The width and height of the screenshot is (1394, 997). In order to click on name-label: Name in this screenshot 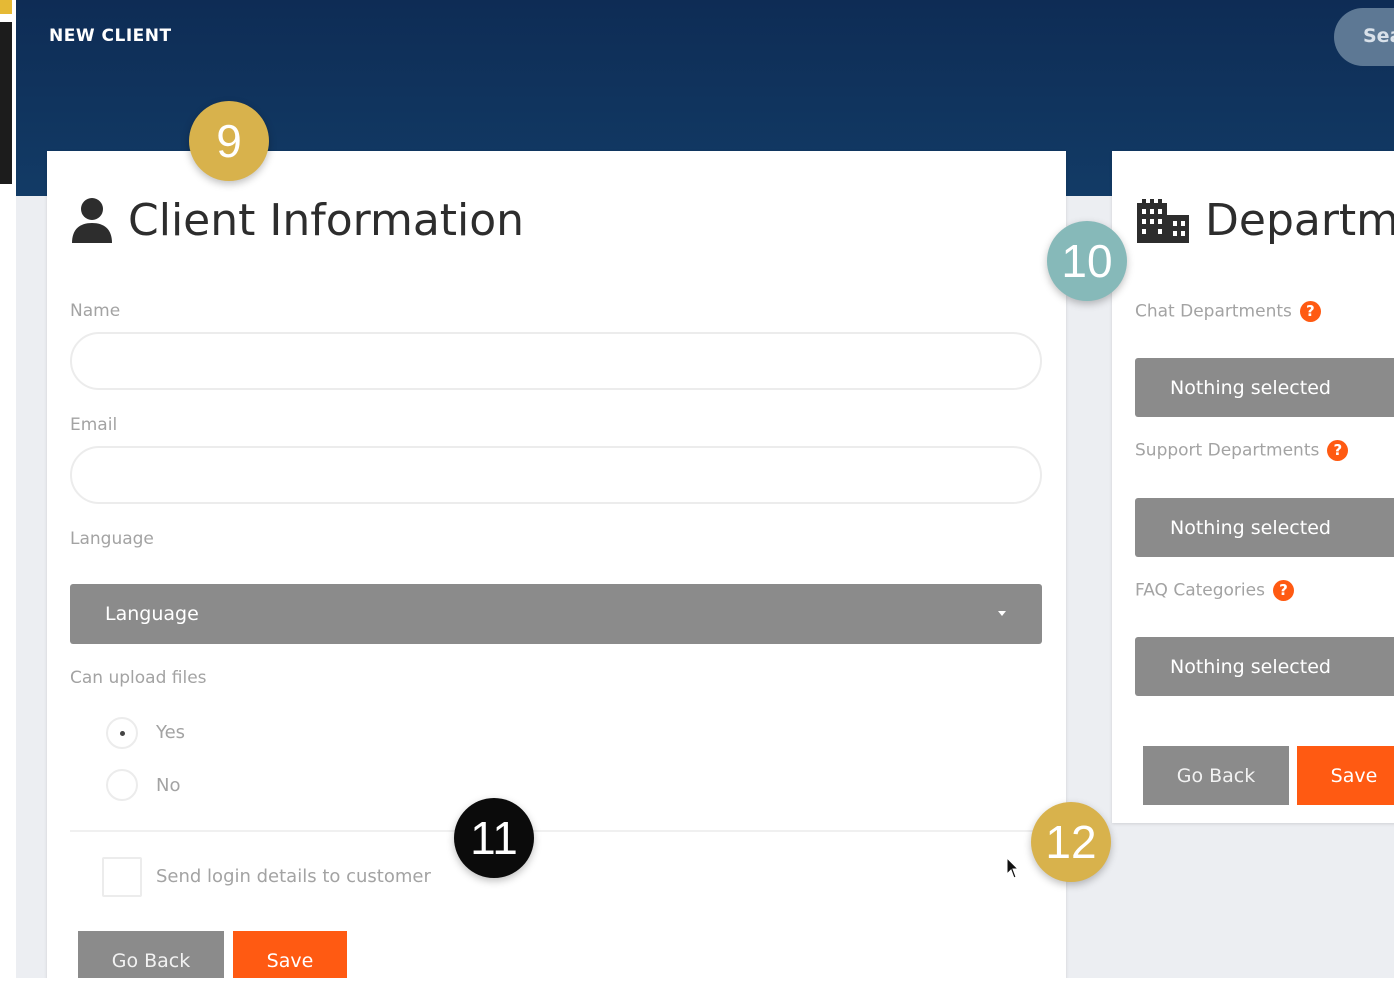, I will do `click(95, 311)`.